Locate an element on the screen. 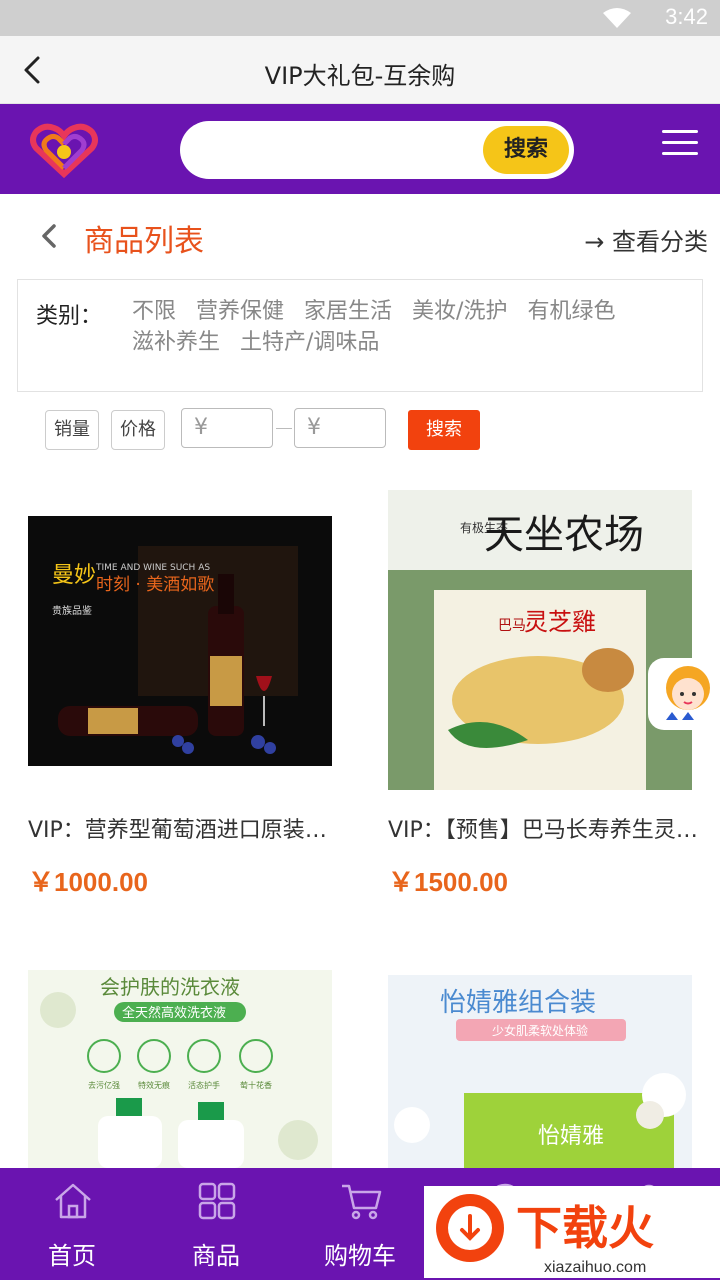 This screenshot has width=720, height=1280. category-options: 不限 营养保健 家居生活 美妆/洗护 有机绿色滋补养生 土特产/调味品 is located at coordinates (412, 327).